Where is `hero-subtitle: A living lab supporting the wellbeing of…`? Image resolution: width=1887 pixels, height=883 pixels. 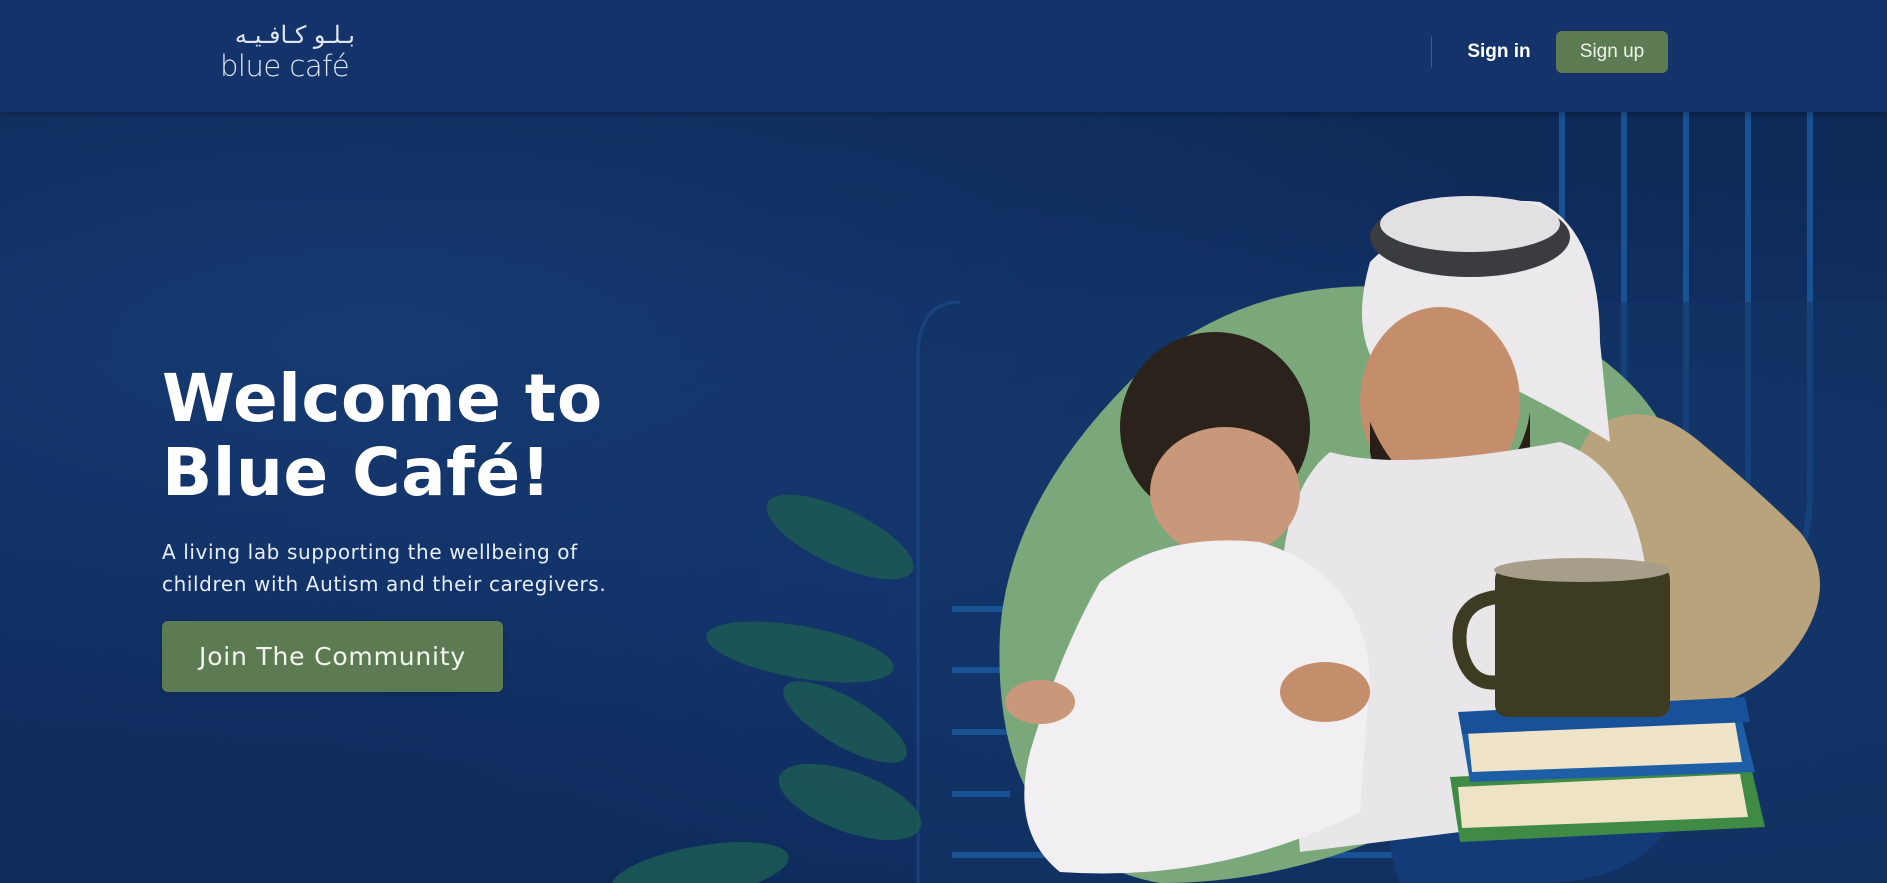 hero-subtitle: A living lab supporting the wellbeing of… is located at coordinates (442, 568).